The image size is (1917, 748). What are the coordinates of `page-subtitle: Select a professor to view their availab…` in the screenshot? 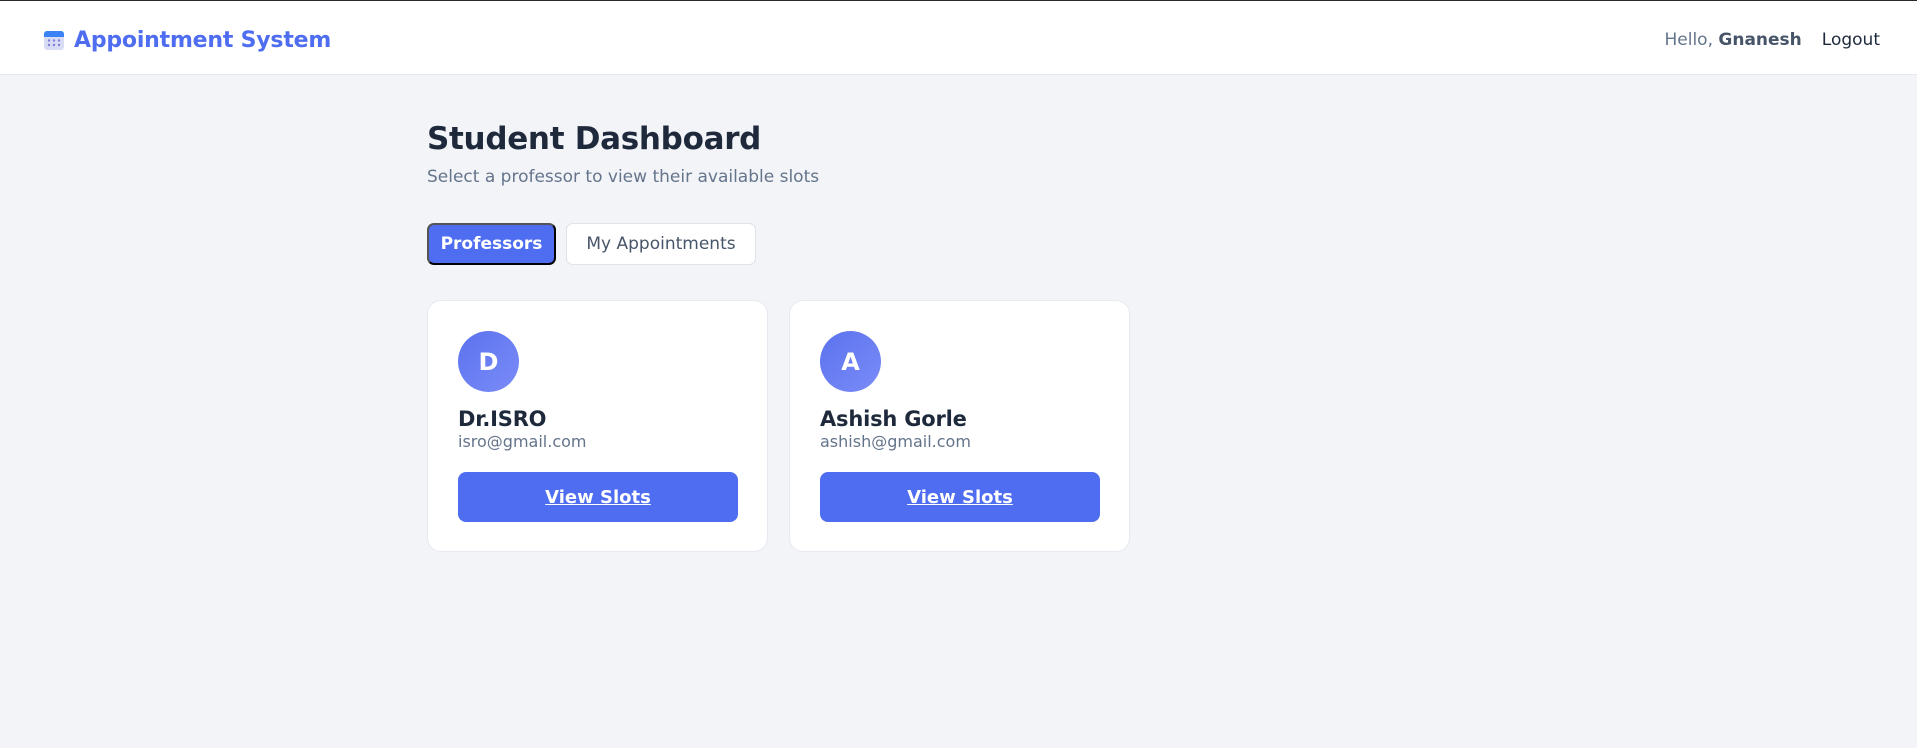 It's located at (623, 177).